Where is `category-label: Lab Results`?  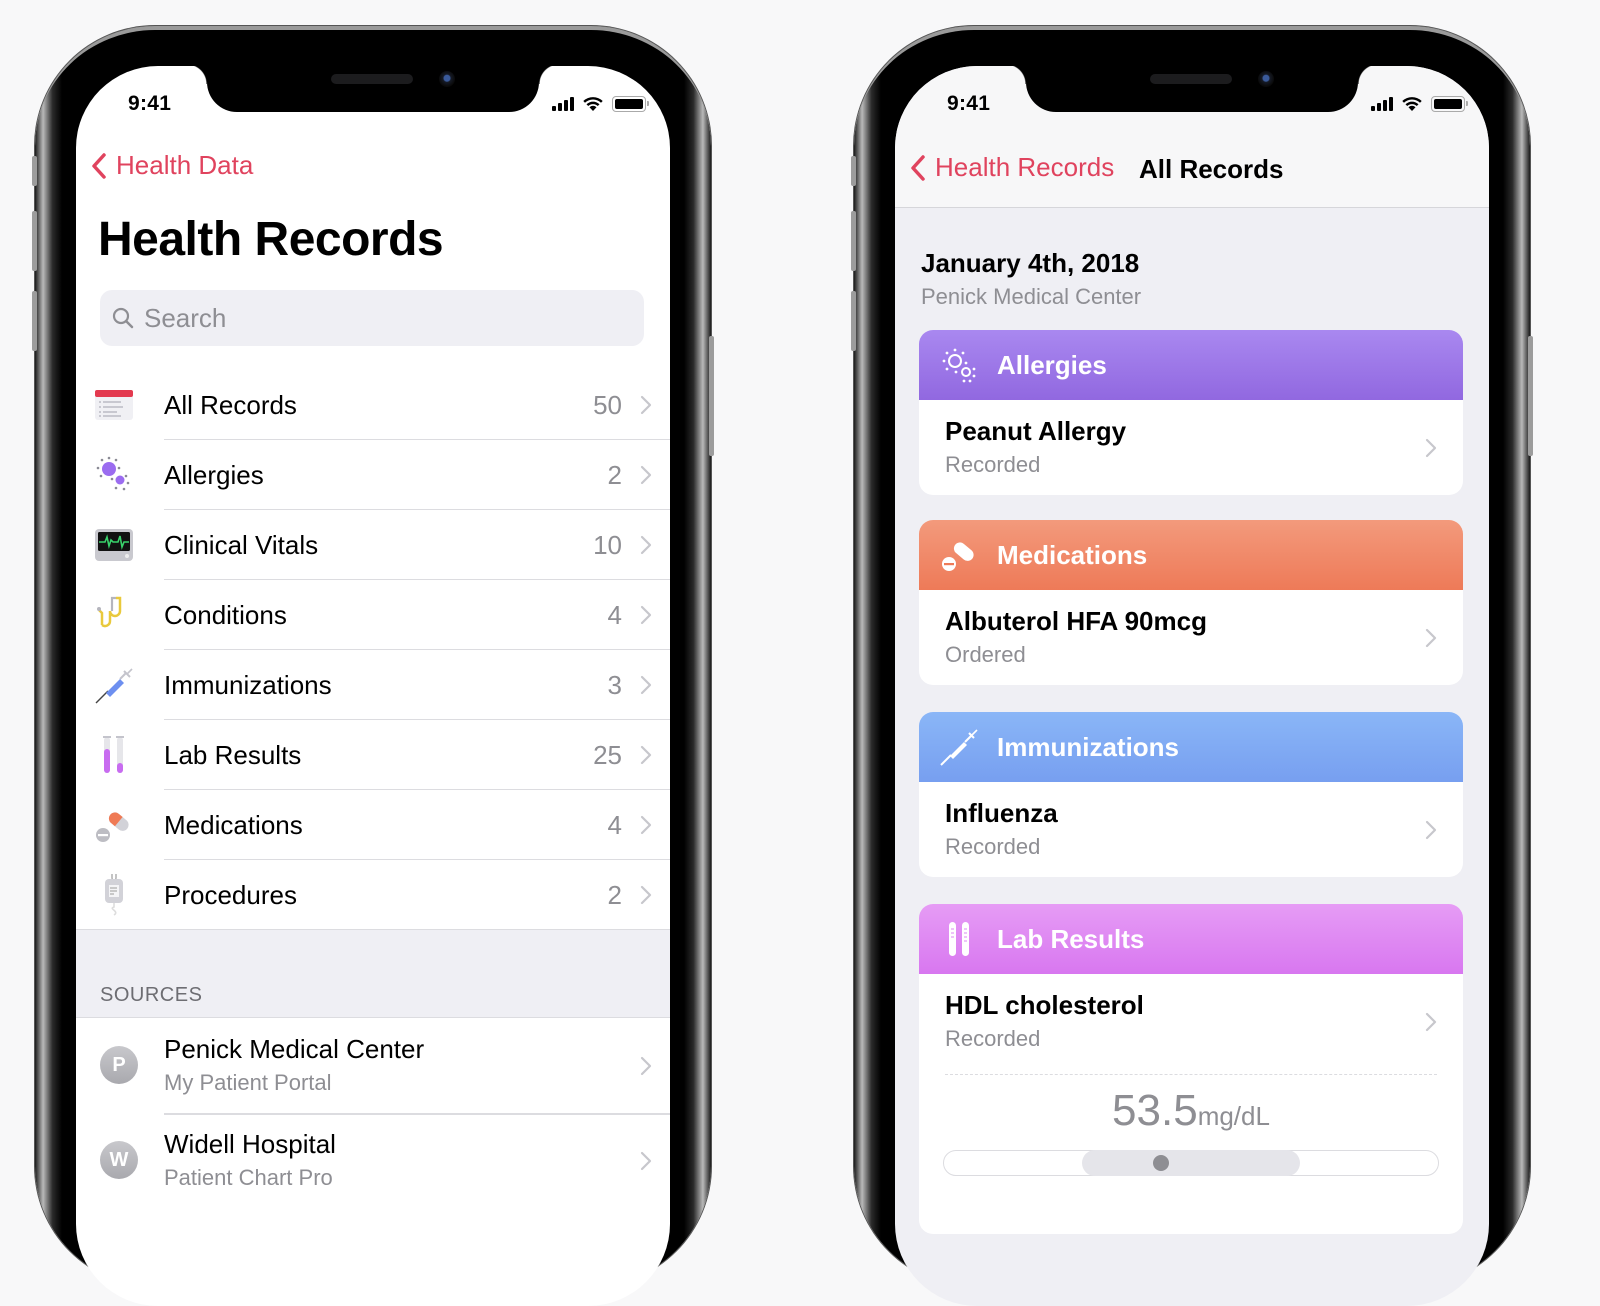
category-label: Lab Results is located at coordinates (233, 754).